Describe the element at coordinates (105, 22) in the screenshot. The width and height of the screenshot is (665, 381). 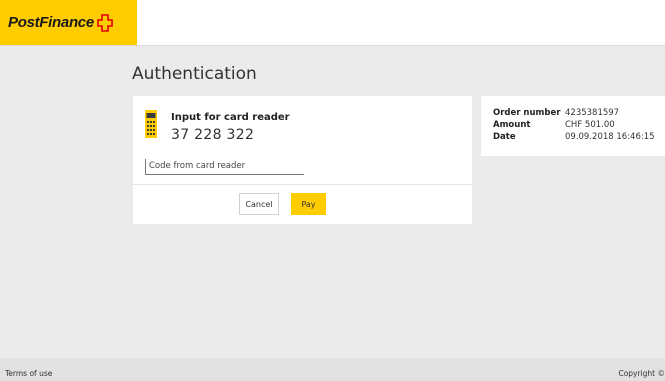
I see `swiss-cross-icon` at that location.